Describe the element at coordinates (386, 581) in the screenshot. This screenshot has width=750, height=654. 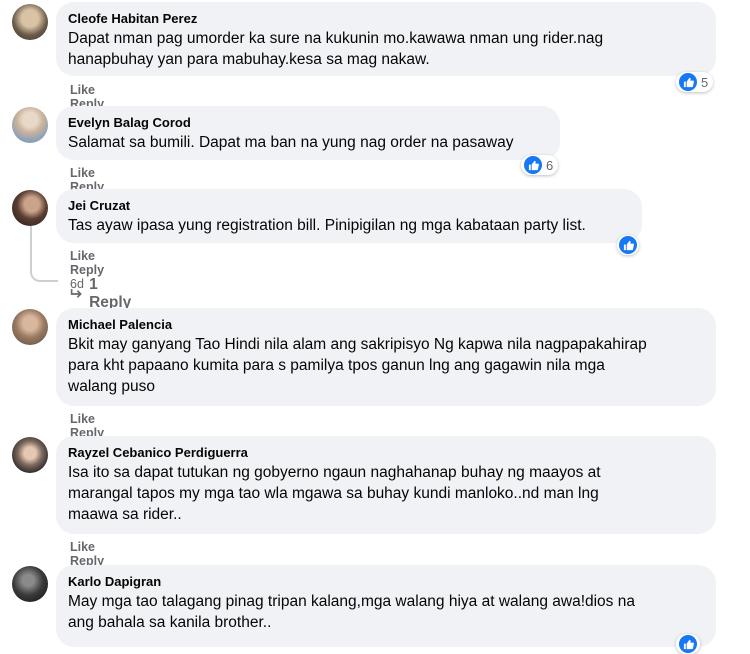
I see `comment-author: Karlo Dapigran` at that location.